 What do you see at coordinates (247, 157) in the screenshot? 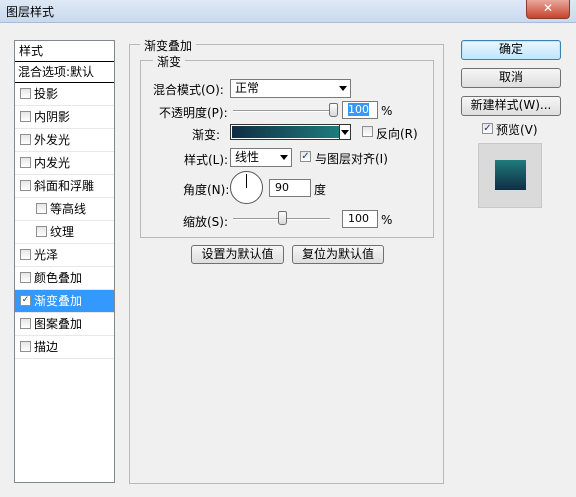
I see `gradient-style-value: 线性` at bounding box center [247, 157].